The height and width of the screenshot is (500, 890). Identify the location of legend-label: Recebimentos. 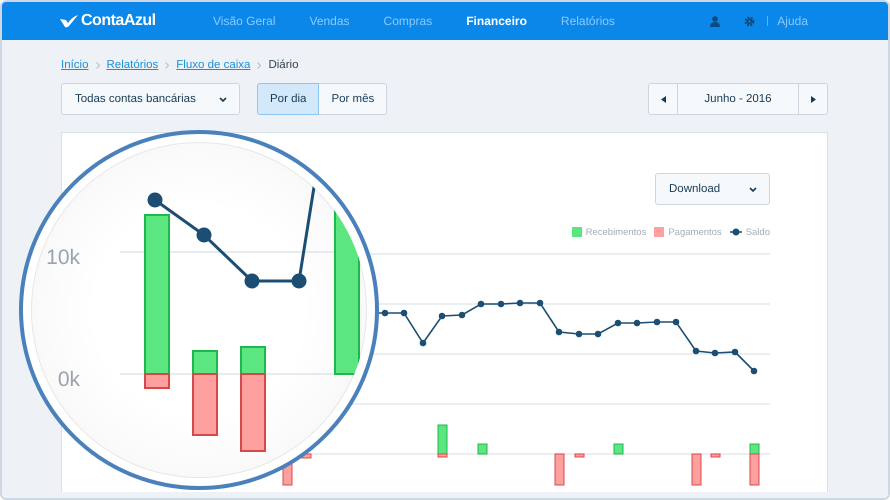
(616, 232).